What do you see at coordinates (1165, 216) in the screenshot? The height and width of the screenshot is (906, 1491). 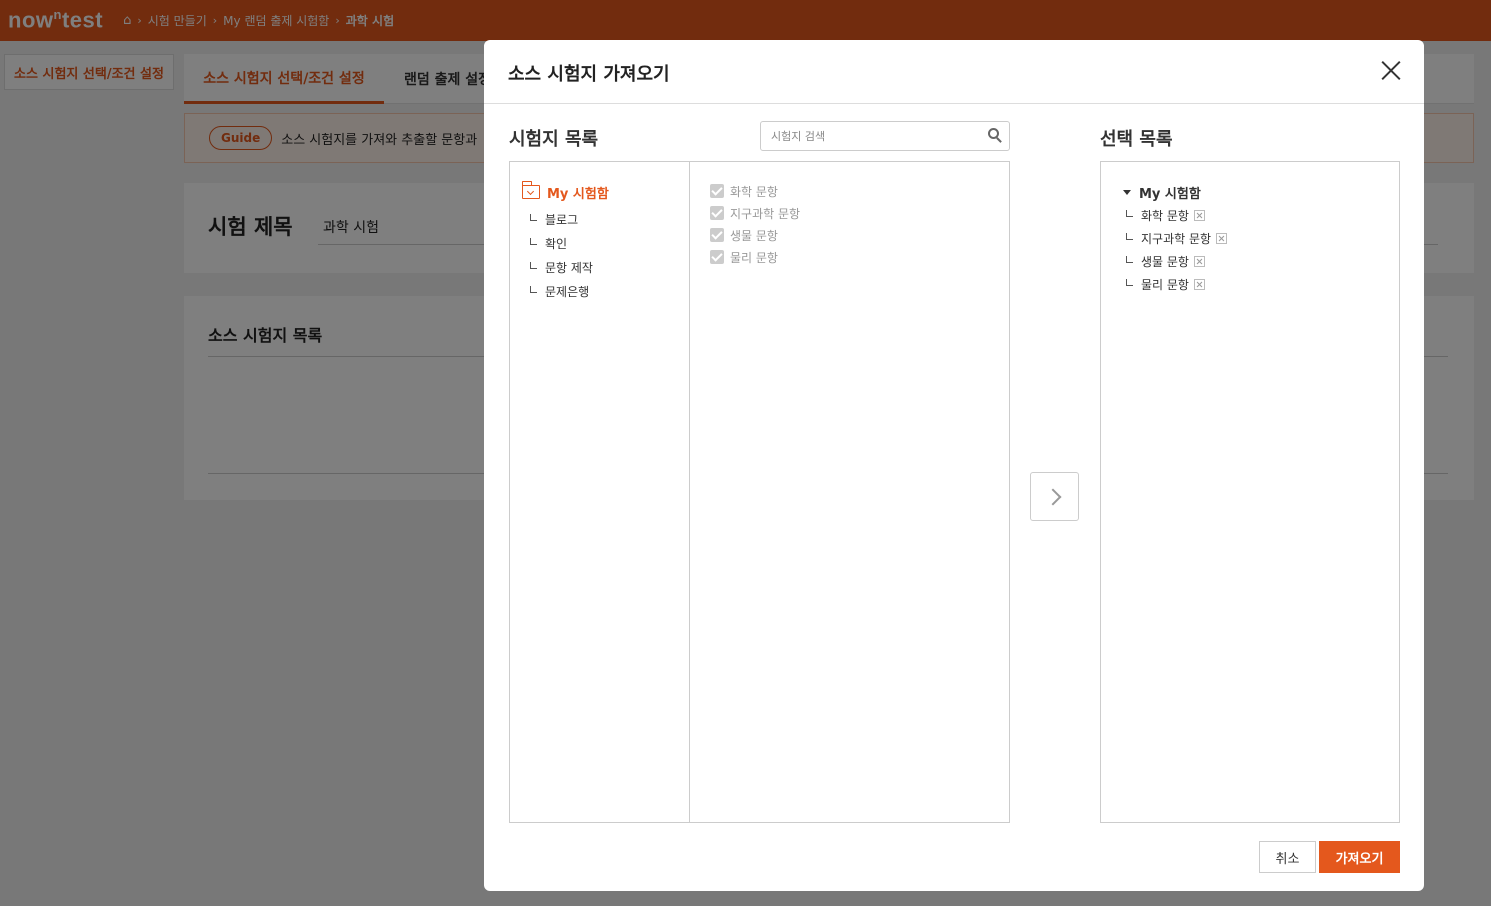 I see `selected-label: 화학 문항` at bounding box center [1165, 216].